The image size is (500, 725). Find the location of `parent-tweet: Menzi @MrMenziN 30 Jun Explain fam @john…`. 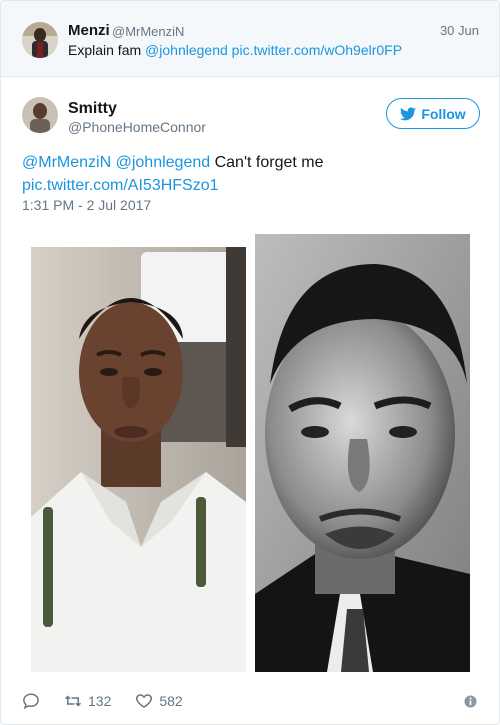

parent-tweet: Menzi @MrMenziN 30 Jun Explain fam @john… is located at coordinates (250, 39).